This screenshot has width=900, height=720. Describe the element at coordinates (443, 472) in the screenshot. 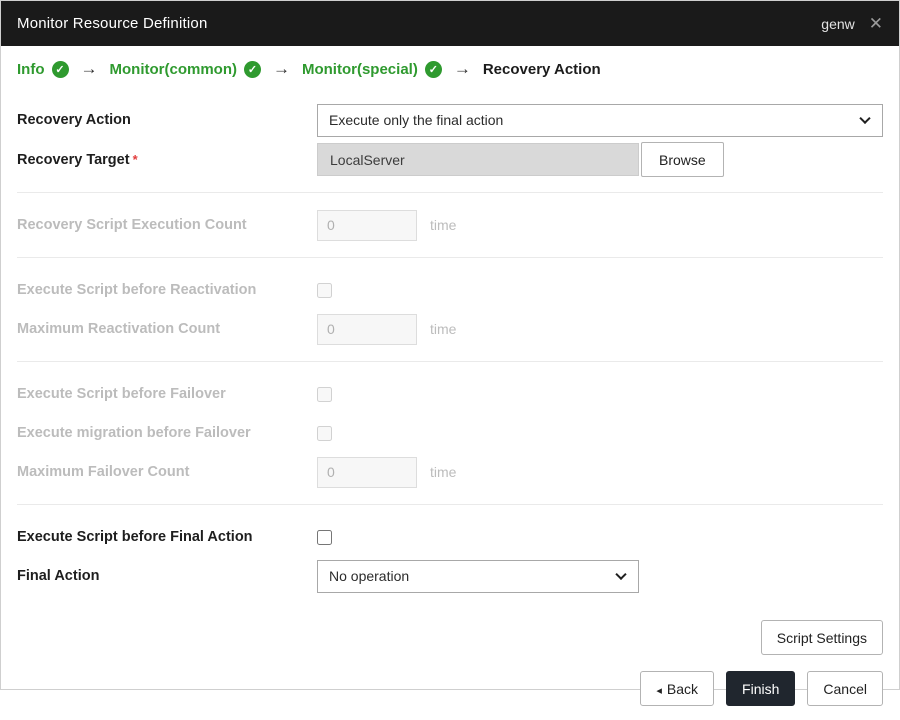

I see `max-failover-count-unit: time` at that location.